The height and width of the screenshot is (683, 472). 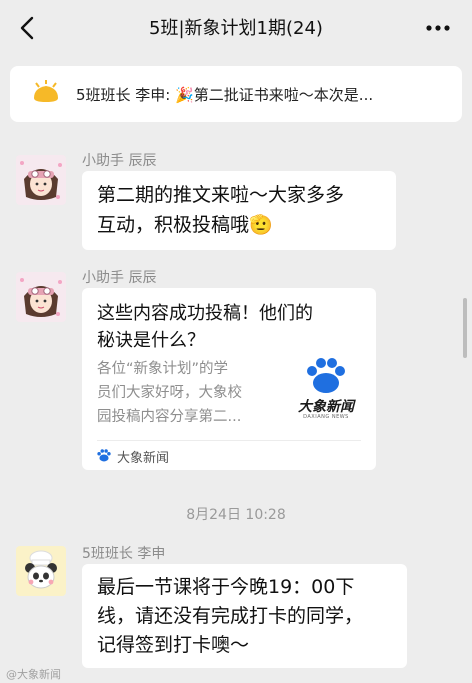 I want to click on card-title-line: 这些内容成功投稿！他们的, so click(x=205, y=313).